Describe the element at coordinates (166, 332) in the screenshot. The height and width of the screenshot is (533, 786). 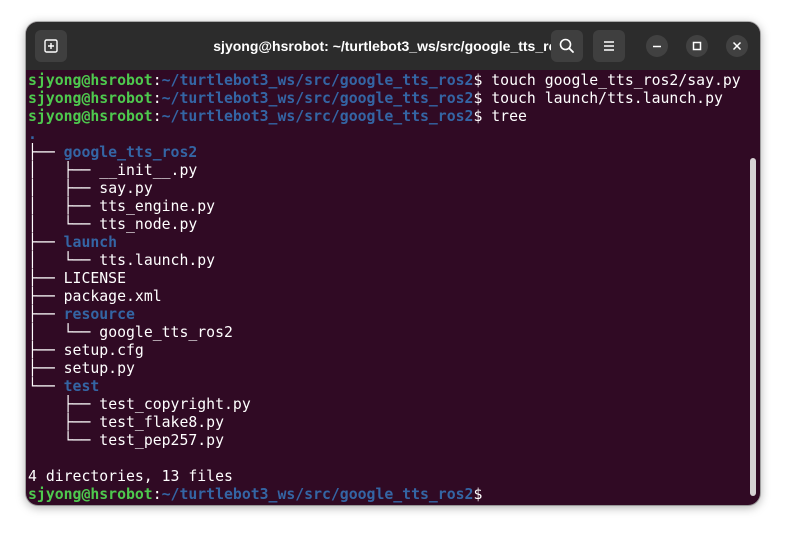
I see `tree-file: google_tts_ros2` at that location.